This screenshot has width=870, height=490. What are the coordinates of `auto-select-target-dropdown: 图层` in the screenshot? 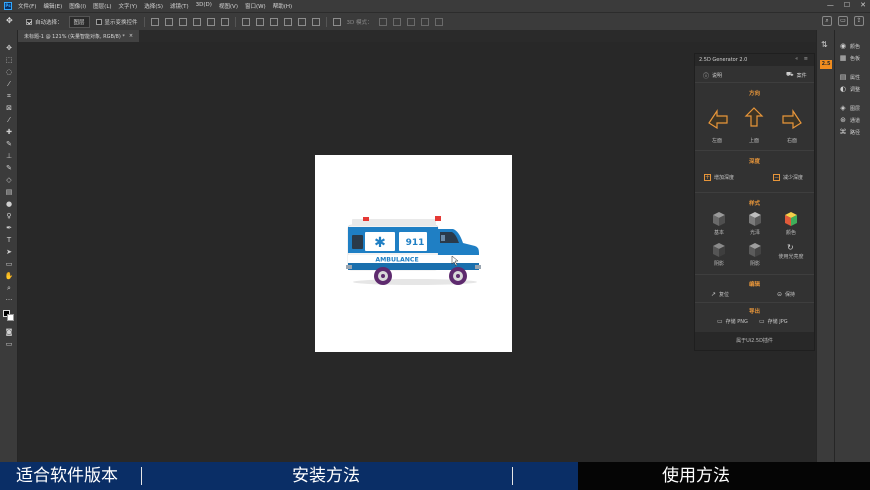 It's located at (79, 21).